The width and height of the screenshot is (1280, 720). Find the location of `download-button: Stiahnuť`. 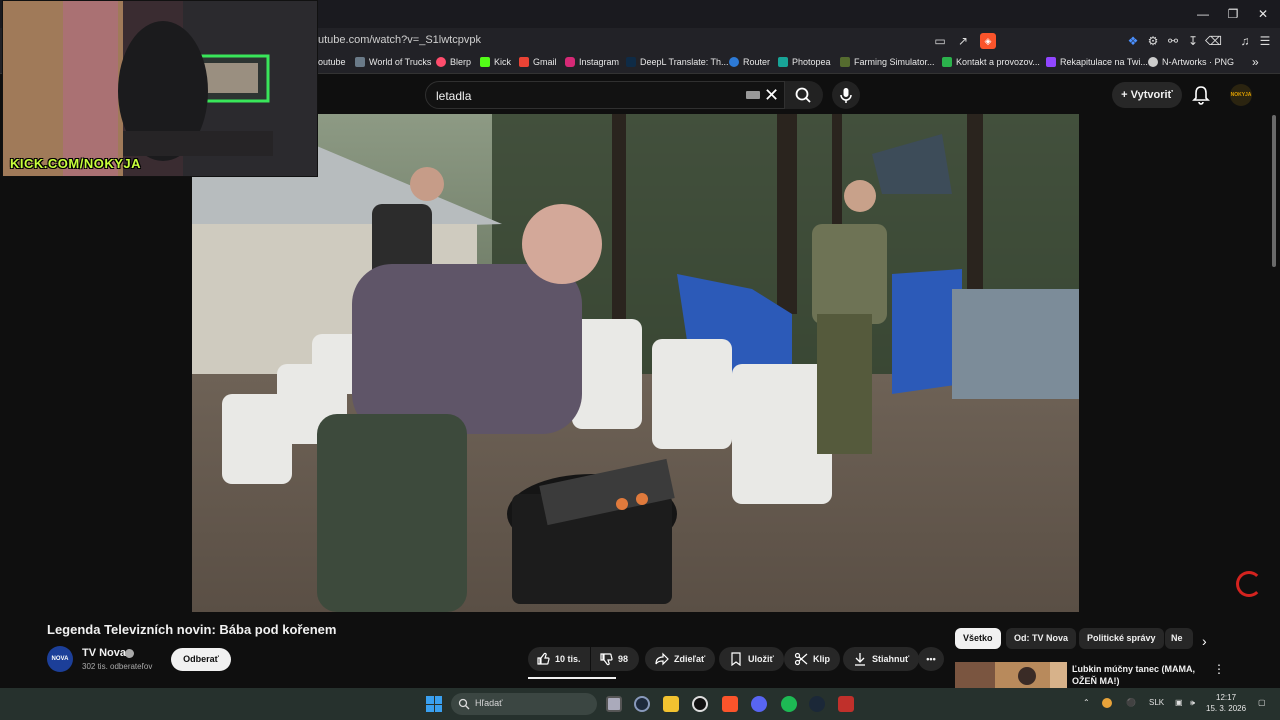

download-button: Stiahnuť is located at coordinates (881, 659).